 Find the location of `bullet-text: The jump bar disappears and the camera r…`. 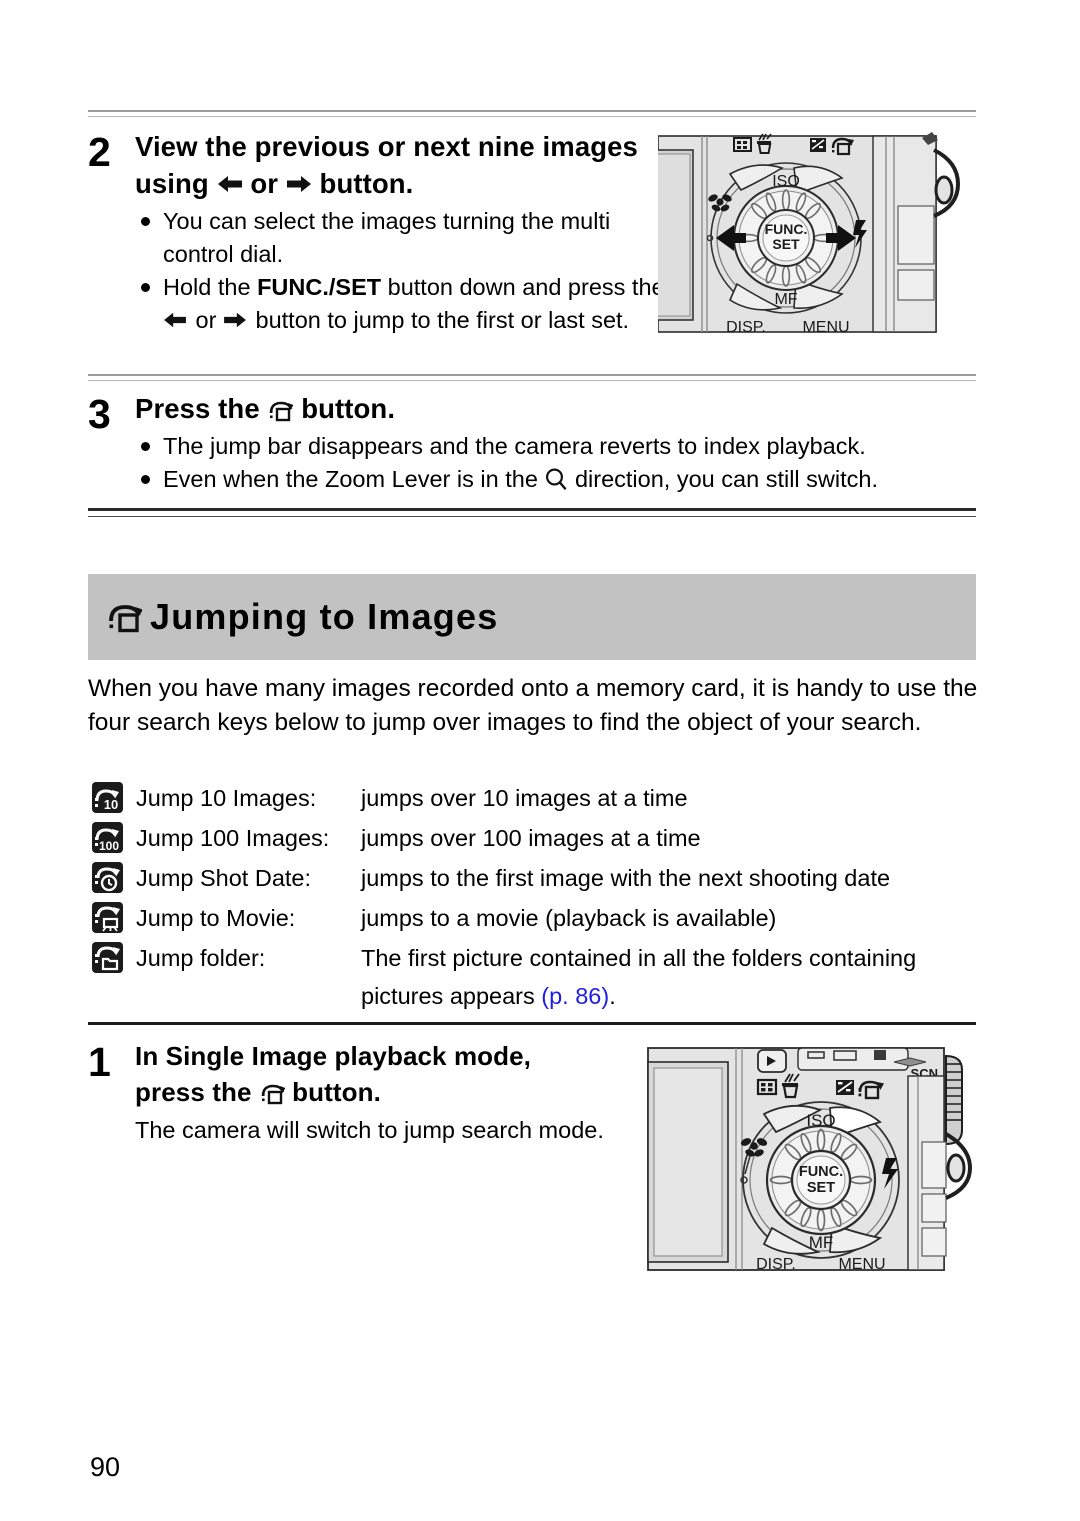

bullet-text: The jump bar disappears and the camera r… is located at coordinates (514, 446).